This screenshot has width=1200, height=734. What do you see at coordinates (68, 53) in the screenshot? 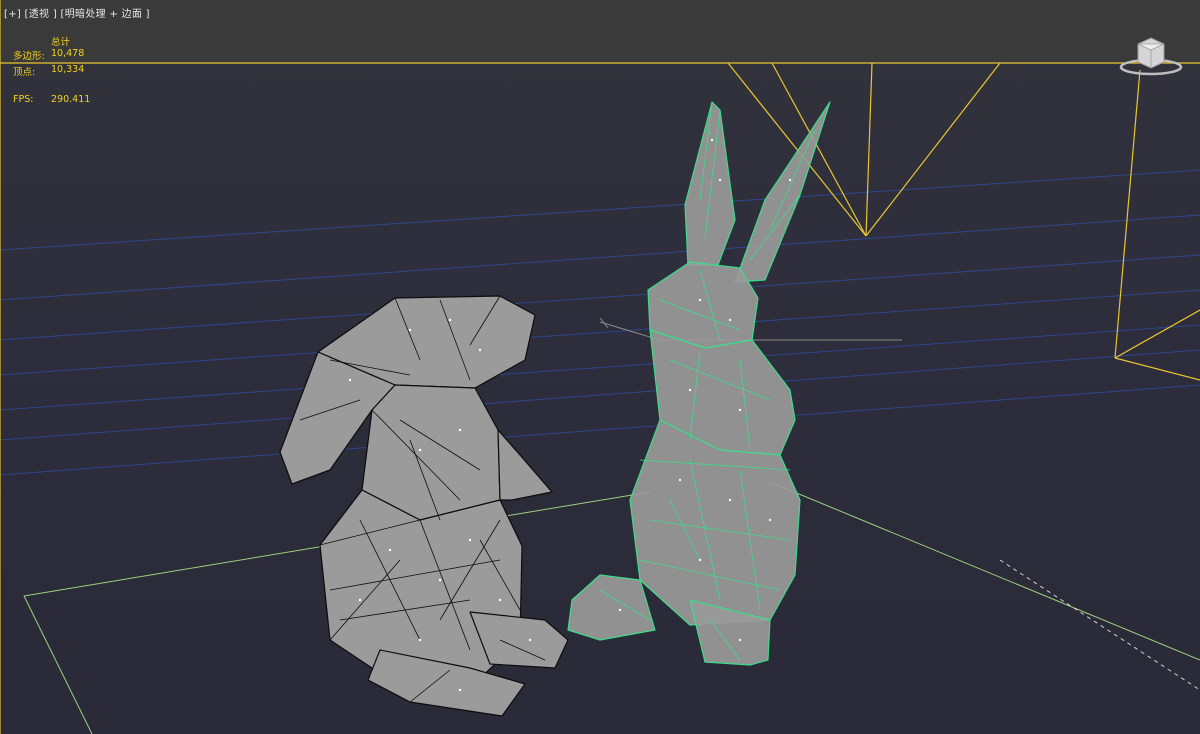
I see `polygons-value: 10,478` at bounding box center [68, 53].